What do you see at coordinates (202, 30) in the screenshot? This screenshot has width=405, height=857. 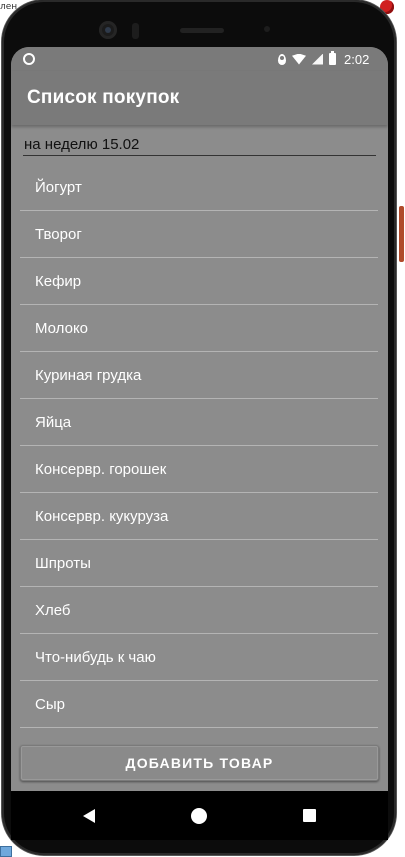 I see `earpiece-speaker` at bounding box center [202, 30].